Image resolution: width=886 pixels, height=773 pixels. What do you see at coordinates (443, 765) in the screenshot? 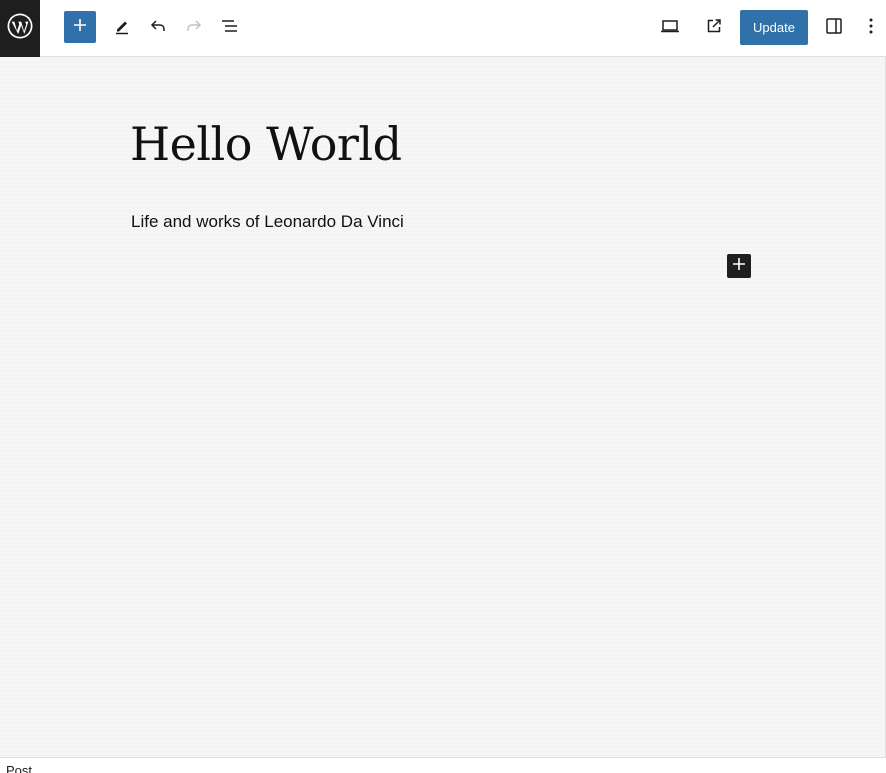
I see `block-breadcrumb-bar: Post` at bounding box center [443, 765].